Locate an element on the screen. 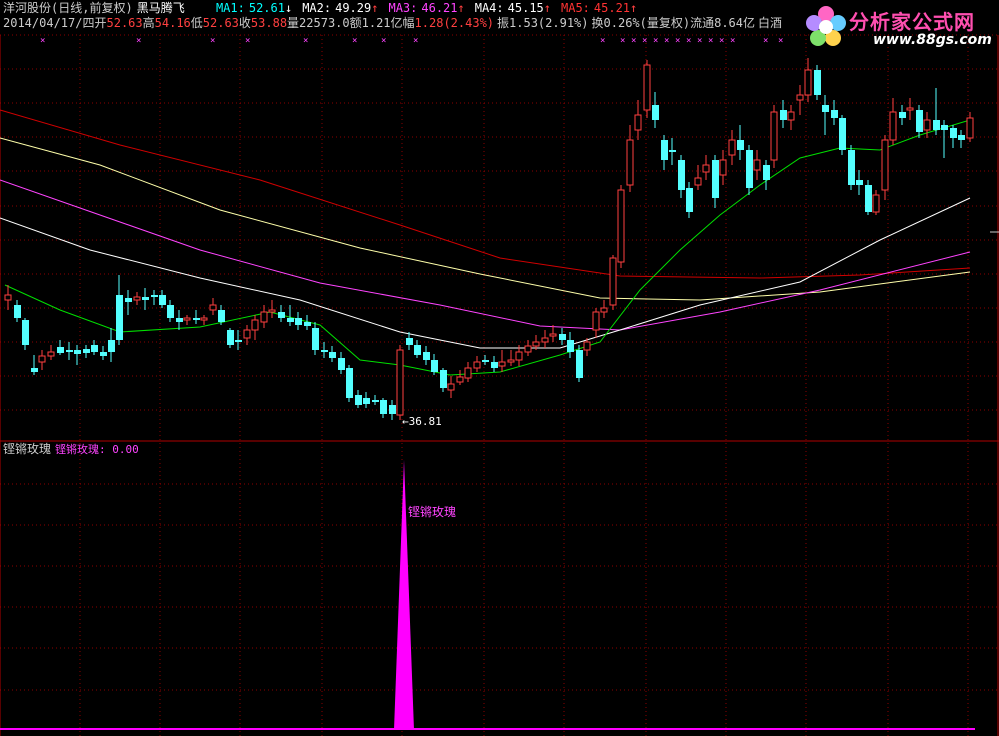 This screenshot has height=736, width=999. ma-value-4: 45.15 is located at coordinates (525, 8).